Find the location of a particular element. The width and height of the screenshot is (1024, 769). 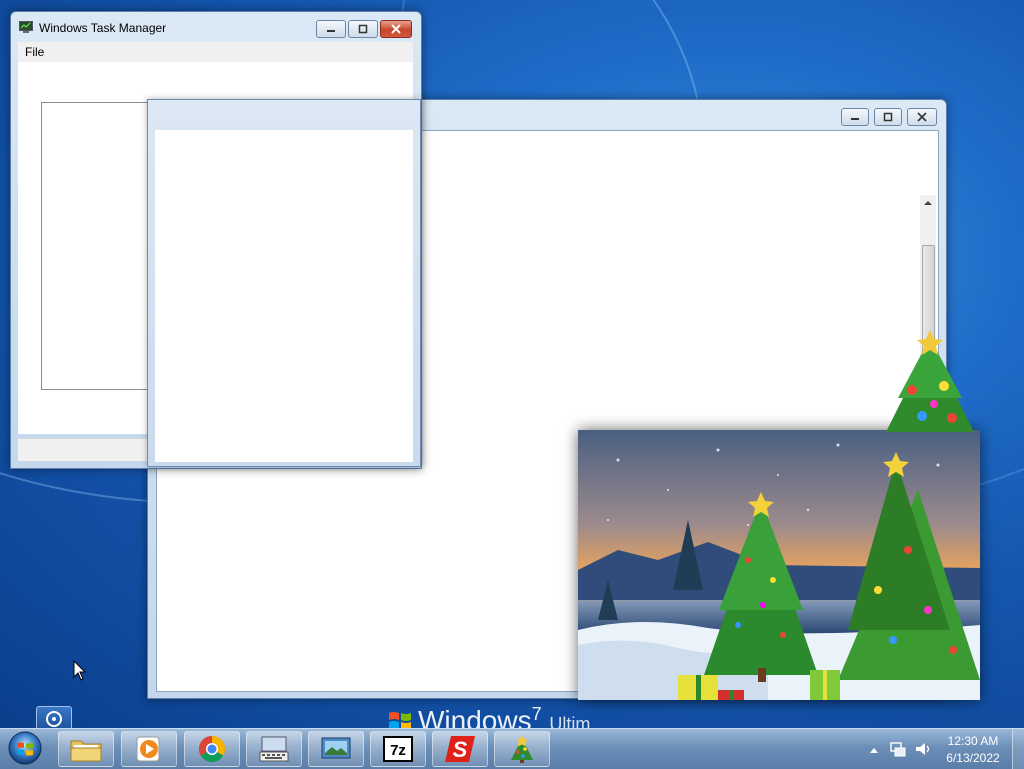

menu-item-file: File is located at coordinates (34, 52).